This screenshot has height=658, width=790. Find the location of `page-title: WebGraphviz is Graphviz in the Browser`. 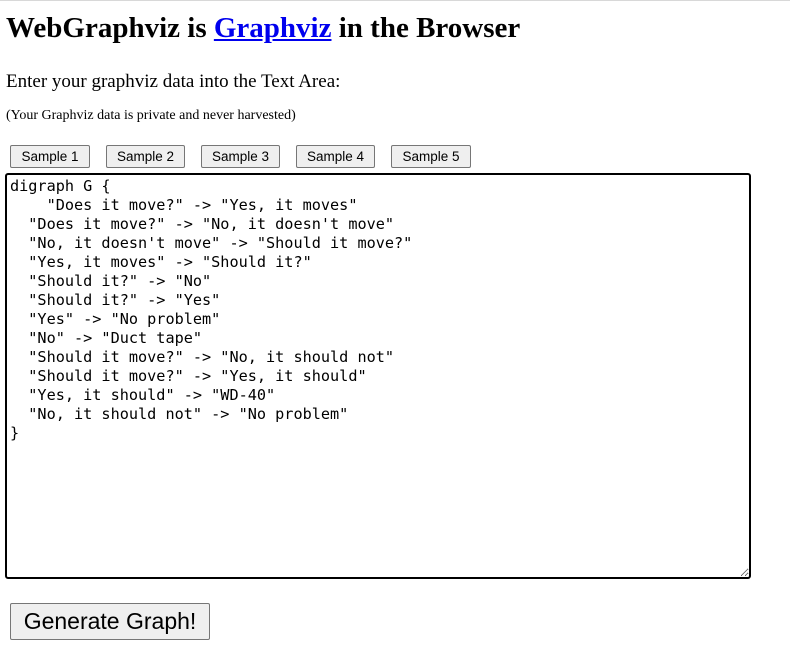

page-title: WebGraphviz is Graphviz in the Browser is located at coordinates (263, 28).